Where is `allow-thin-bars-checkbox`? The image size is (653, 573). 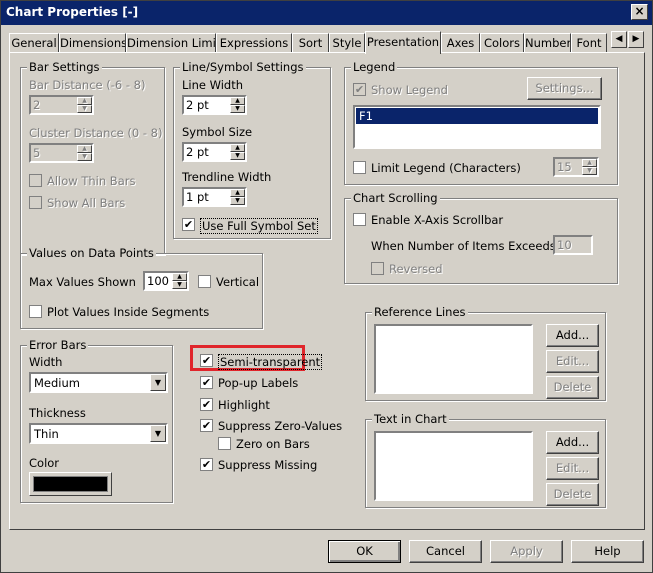
allow-thin-bars-checkbox is located at coordinates (35, 180).